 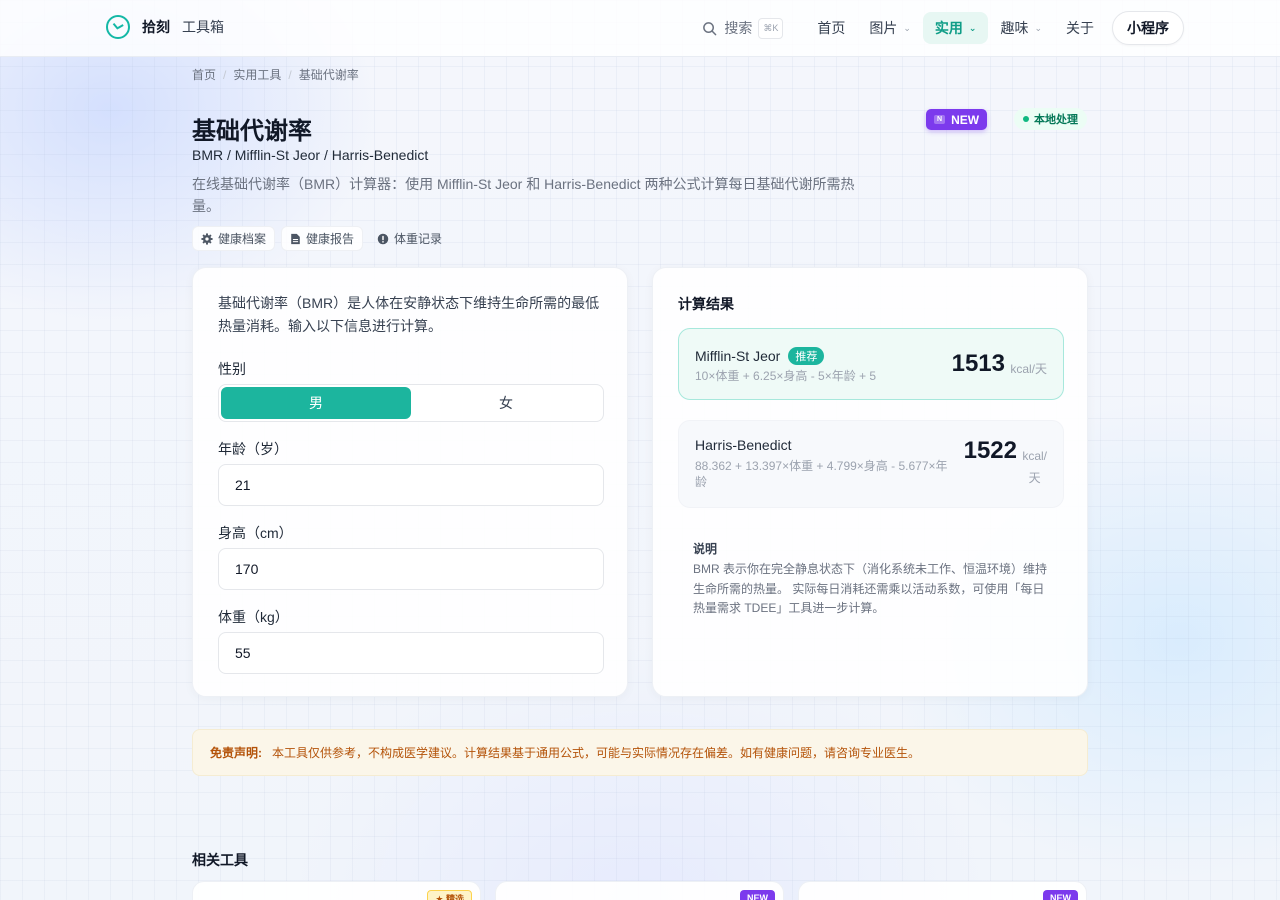 I want to click on nav-item-label: 趣味, so click(x=1014, y=28).